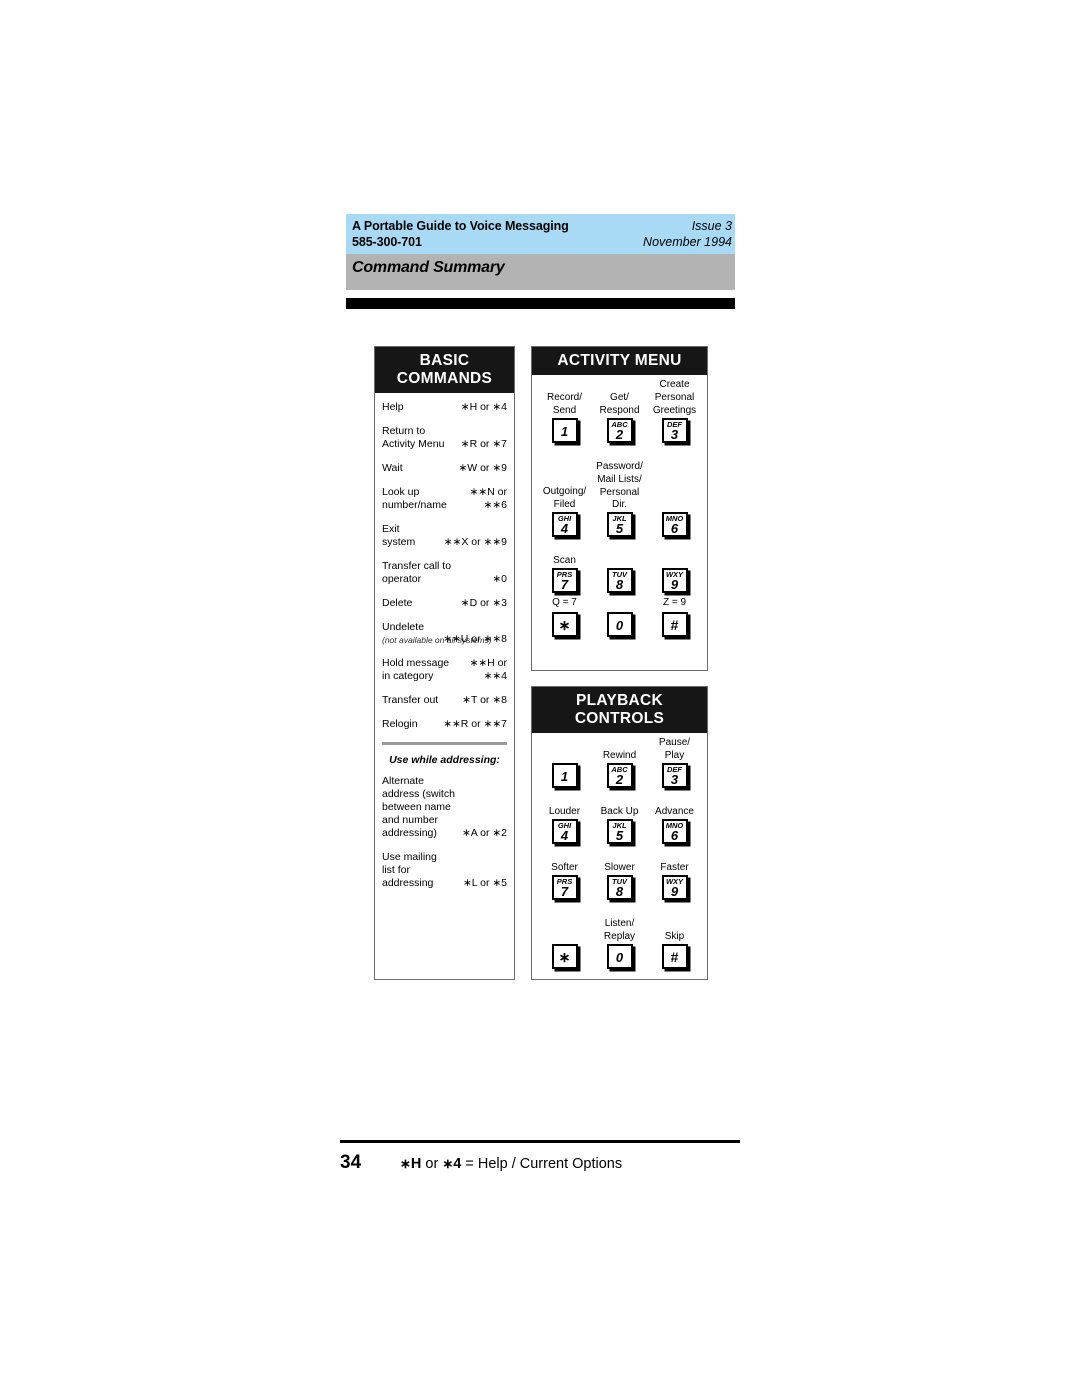 This screenshot has height=1397, width=1080. What do you see at coordinates (444, 724) in the screenshot?
I see `command-row: Relogin ∗∗R or ∗∗7` at bounding box center [444, 724].